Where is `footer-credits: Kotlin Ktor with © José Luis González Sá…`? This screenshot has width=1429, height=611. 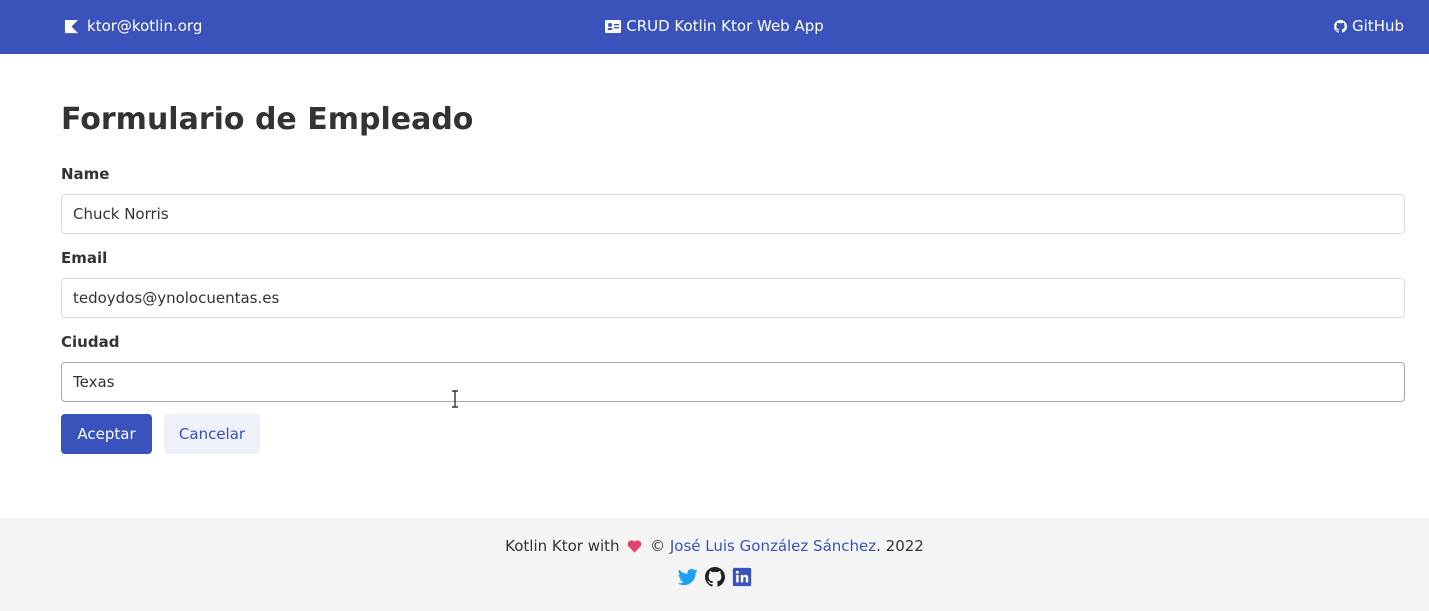
footer-credits: Kotlin Ktor with © José Luis González Sá… is located at coordinates (714, 546).